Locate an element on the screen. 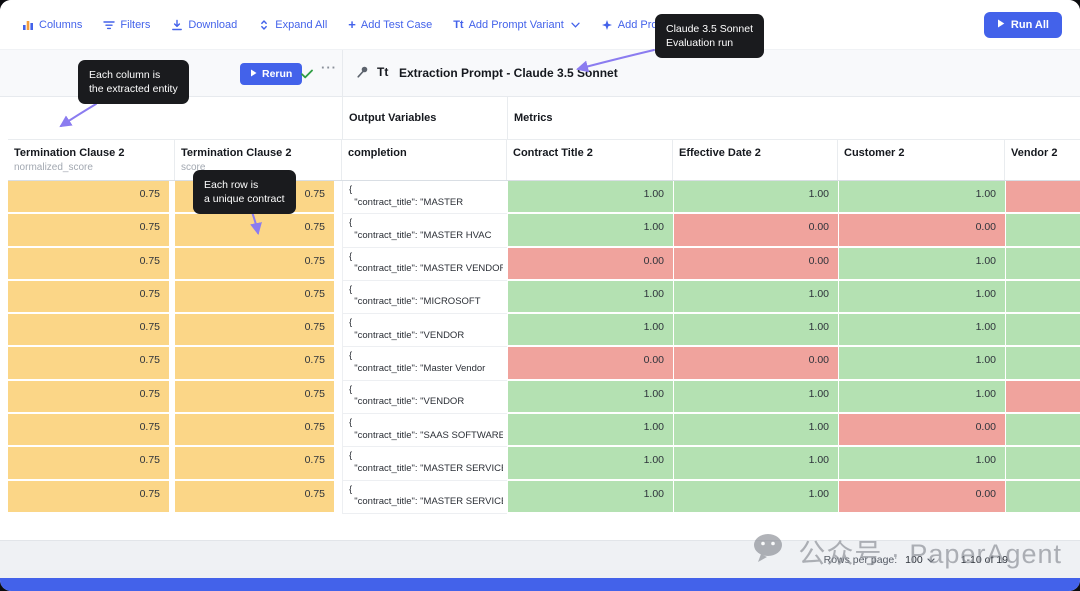 Image resolution: width=1080 pixels, height=591 pixels. column-header-completion: completion is located at coordinates (424, 160).